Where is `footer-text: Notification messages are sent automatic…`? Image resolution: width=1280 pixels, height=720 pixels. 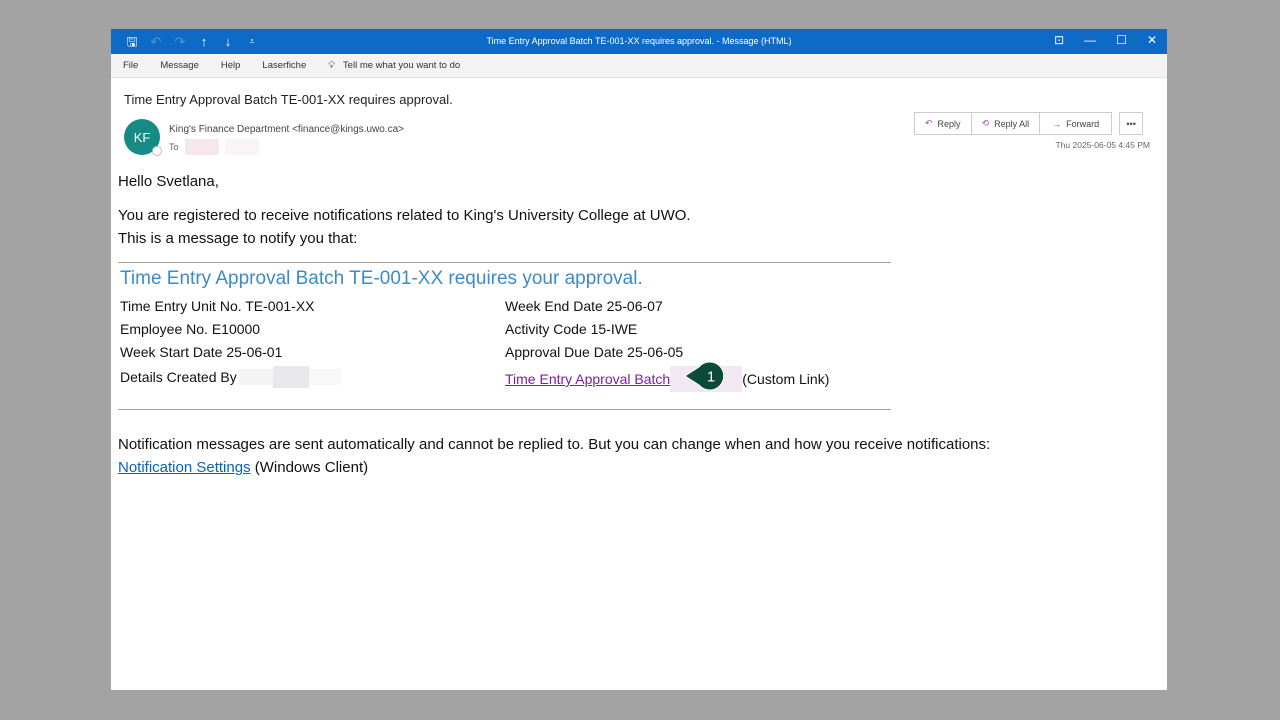
footer-text: Notification messages are sent automatic… is located at coordinates (554, 444).